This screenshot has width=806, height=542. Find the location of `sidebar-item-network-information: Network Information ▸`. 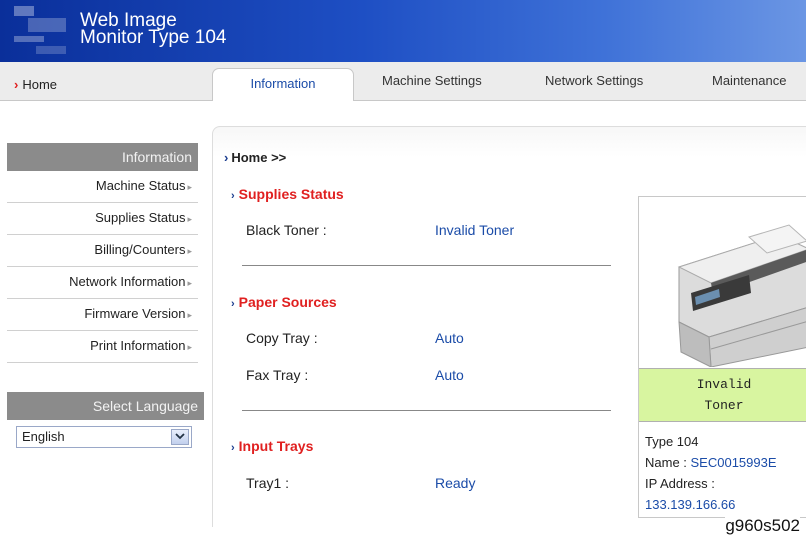

sidebar-item-network-information: Network Information ▸ is located at coordinates (102, 283).